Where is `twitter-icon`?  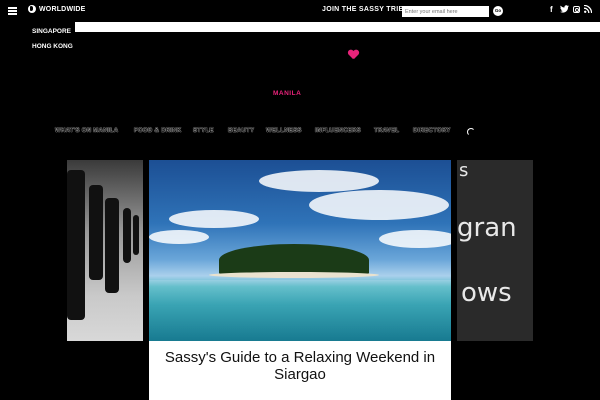 twitter-icon is located at coordinates (564, 10).